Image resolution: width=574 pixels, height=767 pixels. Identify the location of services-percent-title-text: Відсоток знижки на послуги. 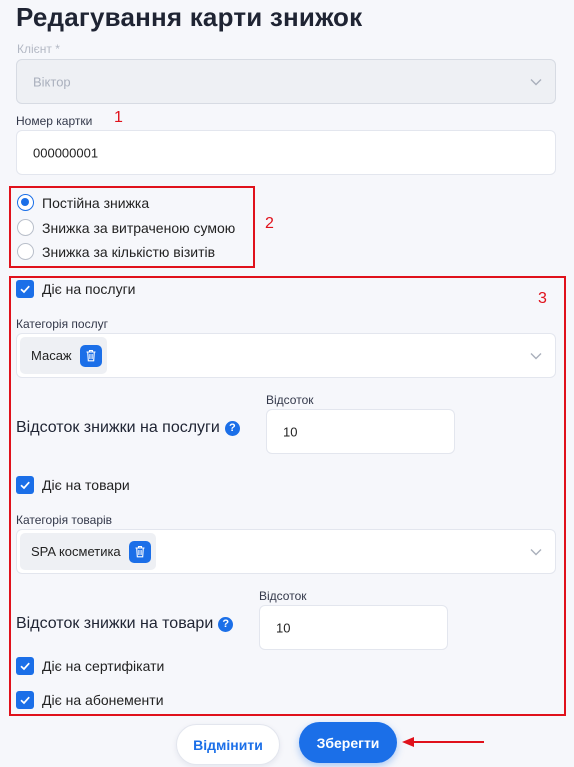
(118, 427).